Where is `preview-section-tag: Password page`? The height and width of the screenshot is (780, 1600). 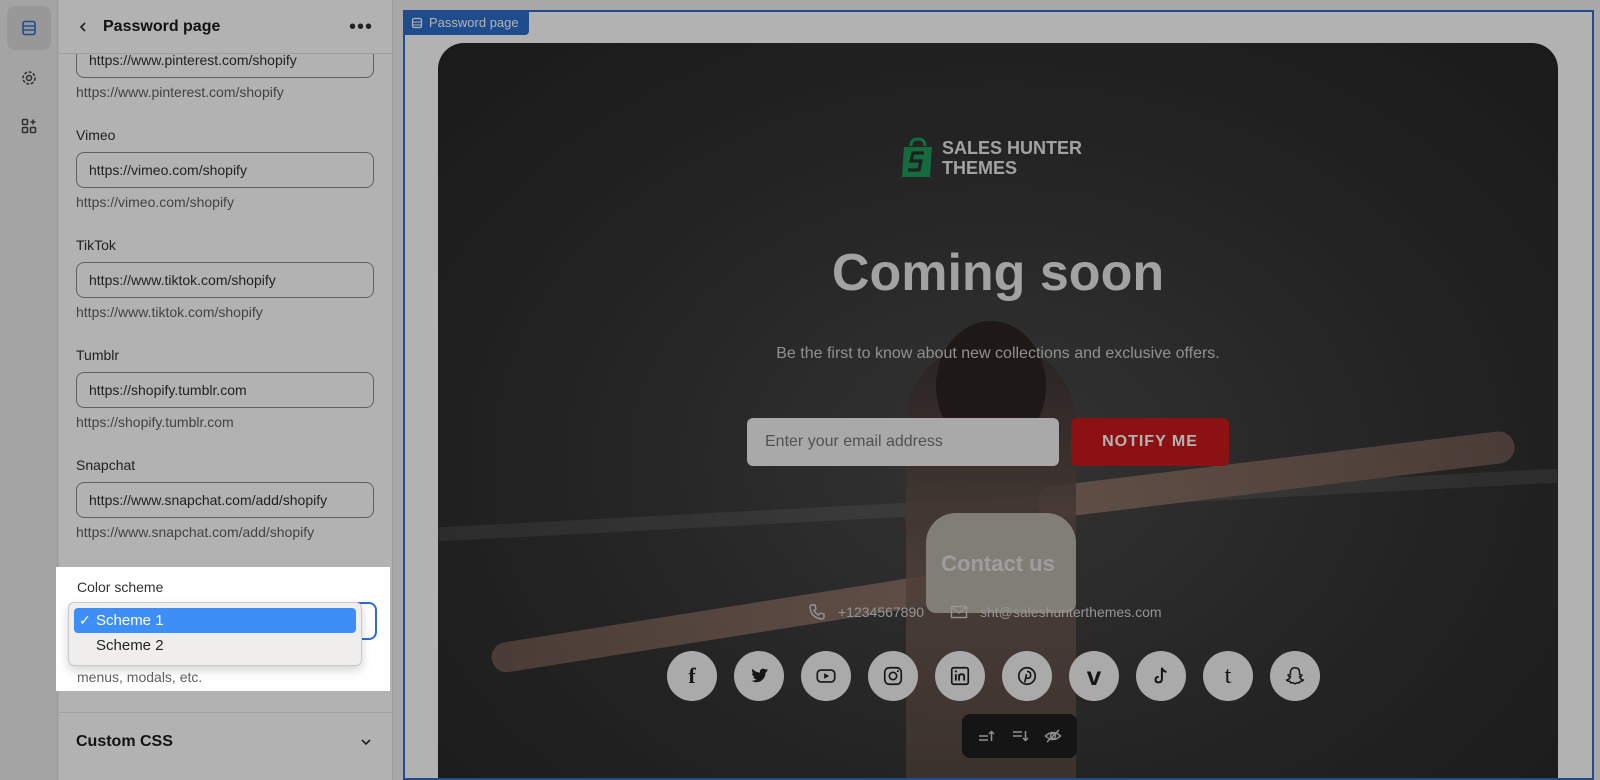 preview-section-tag: Password page is located at coordinates (466, 22).